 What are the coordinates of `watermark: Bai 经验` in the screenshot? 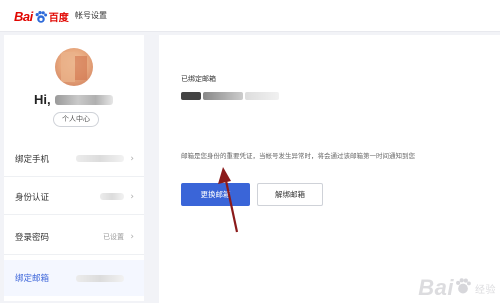 It's located at (457, 288).